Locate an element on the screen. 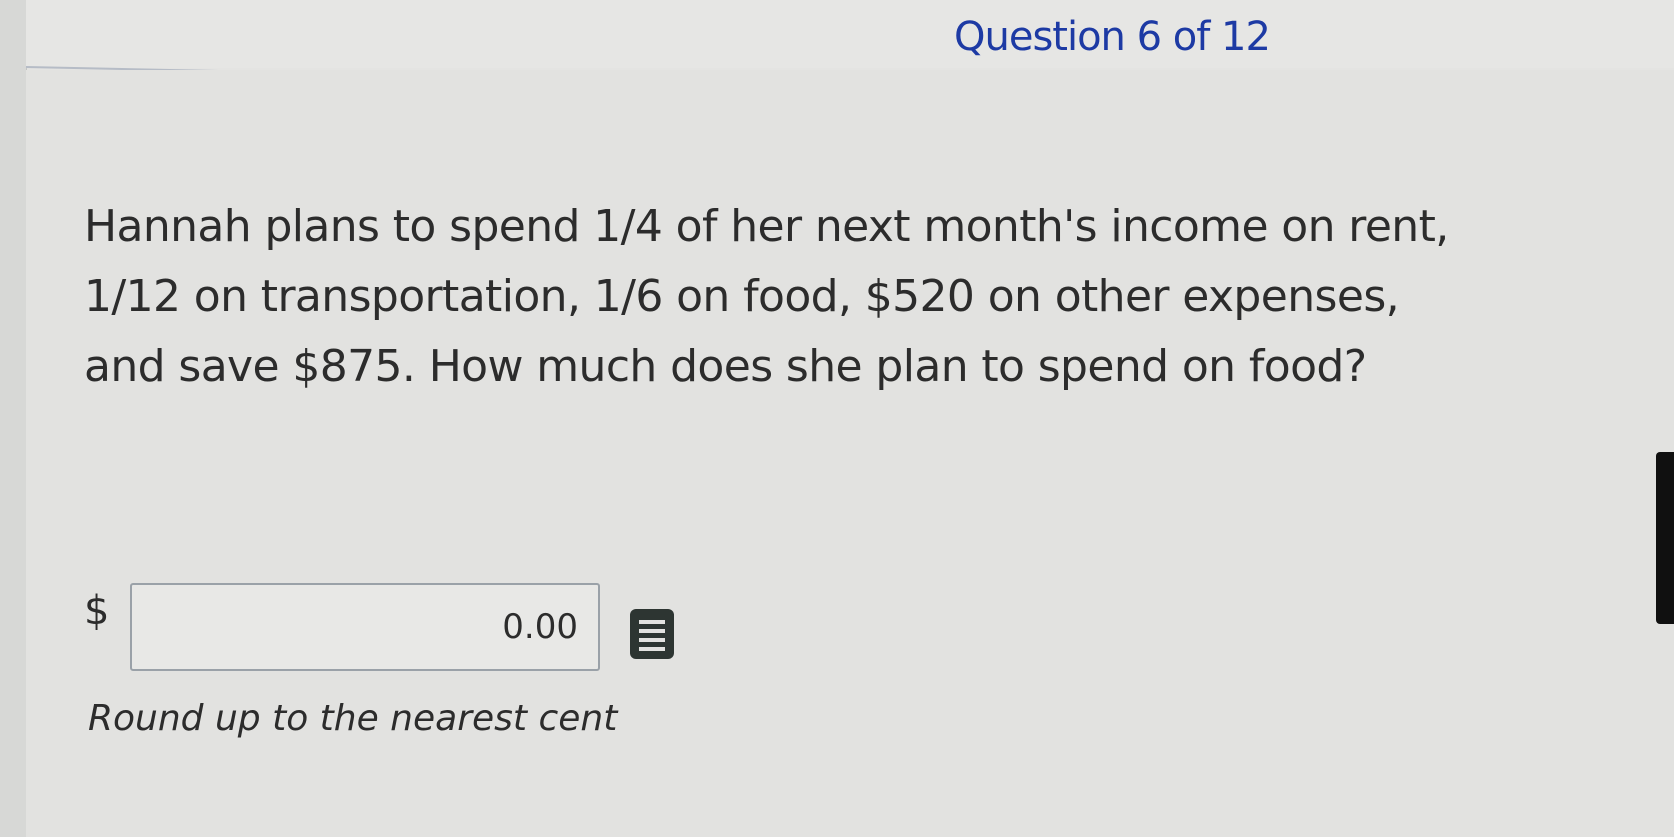 The width and height of the screenshot is (1674, 837). side-tab-handle is located at coordinates (1665, 538).